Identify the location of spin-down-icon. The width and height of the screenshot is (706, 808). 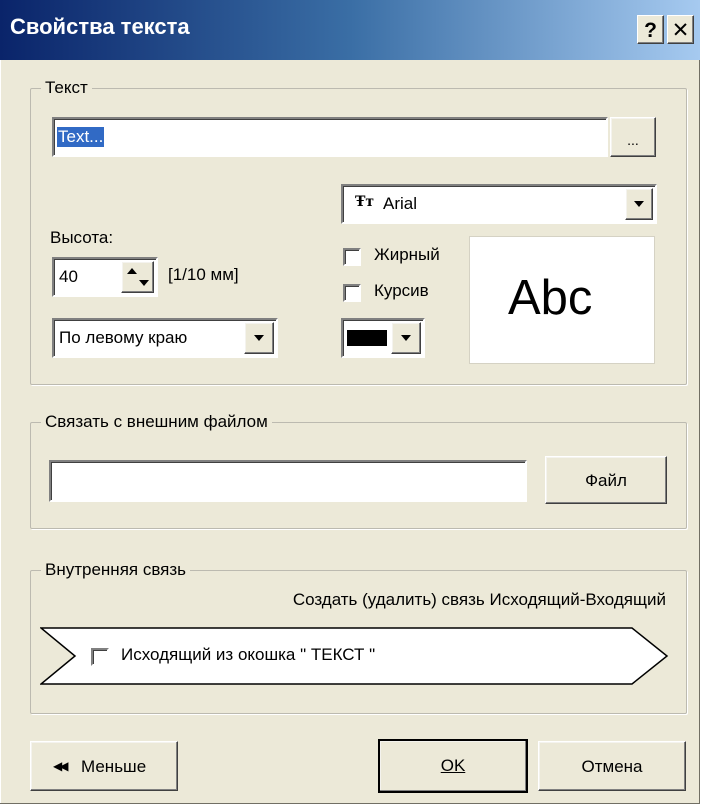
(144, 283).